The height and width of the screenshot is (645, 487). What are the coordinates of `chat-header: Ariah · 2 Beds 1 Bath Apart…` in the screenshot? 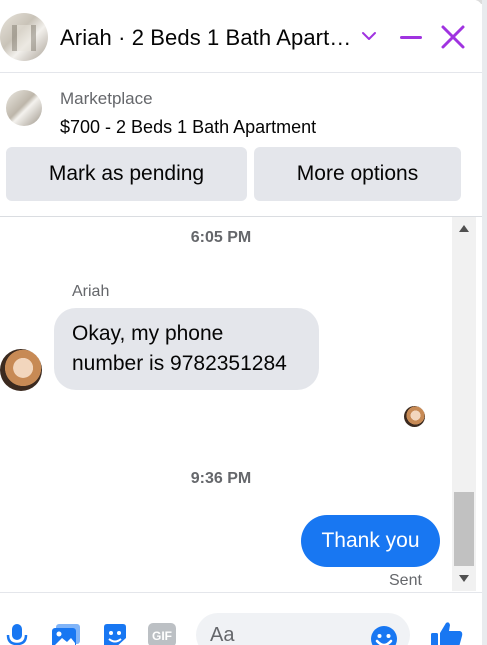 It's located at (241, 36).